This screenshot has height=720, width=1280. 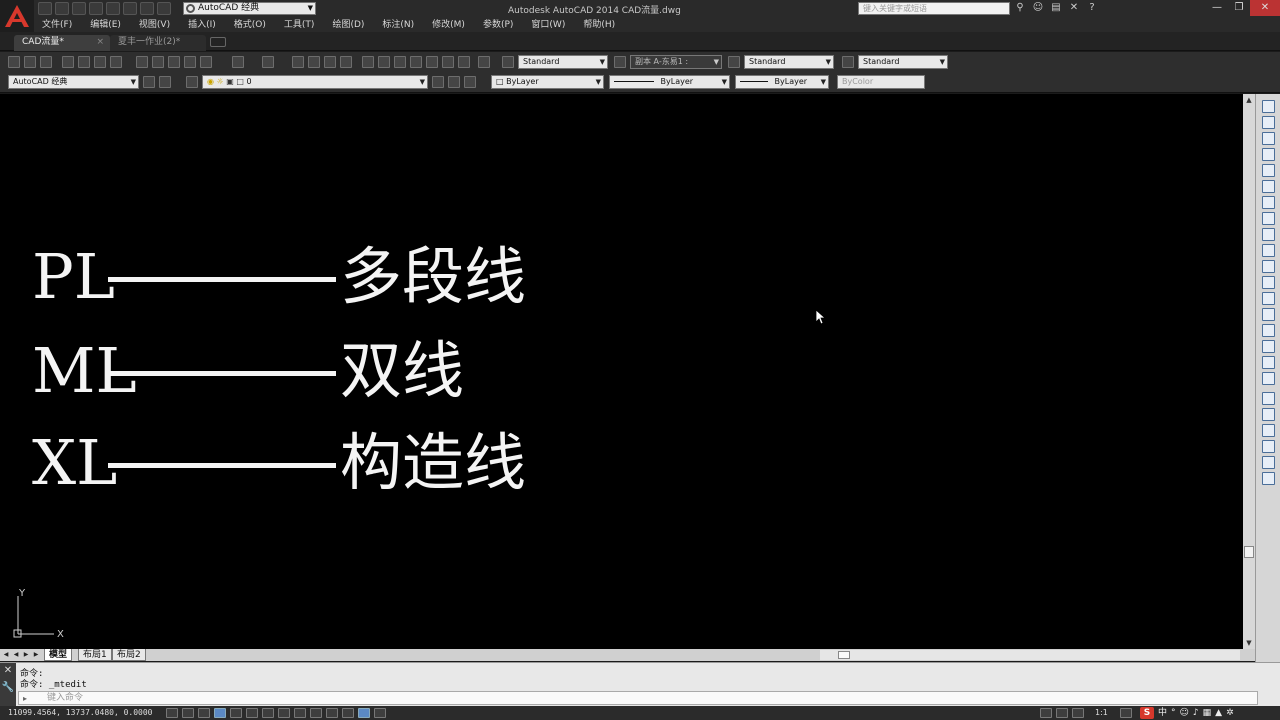 I want to click on extend-icon, so click(x=1268, y=266).